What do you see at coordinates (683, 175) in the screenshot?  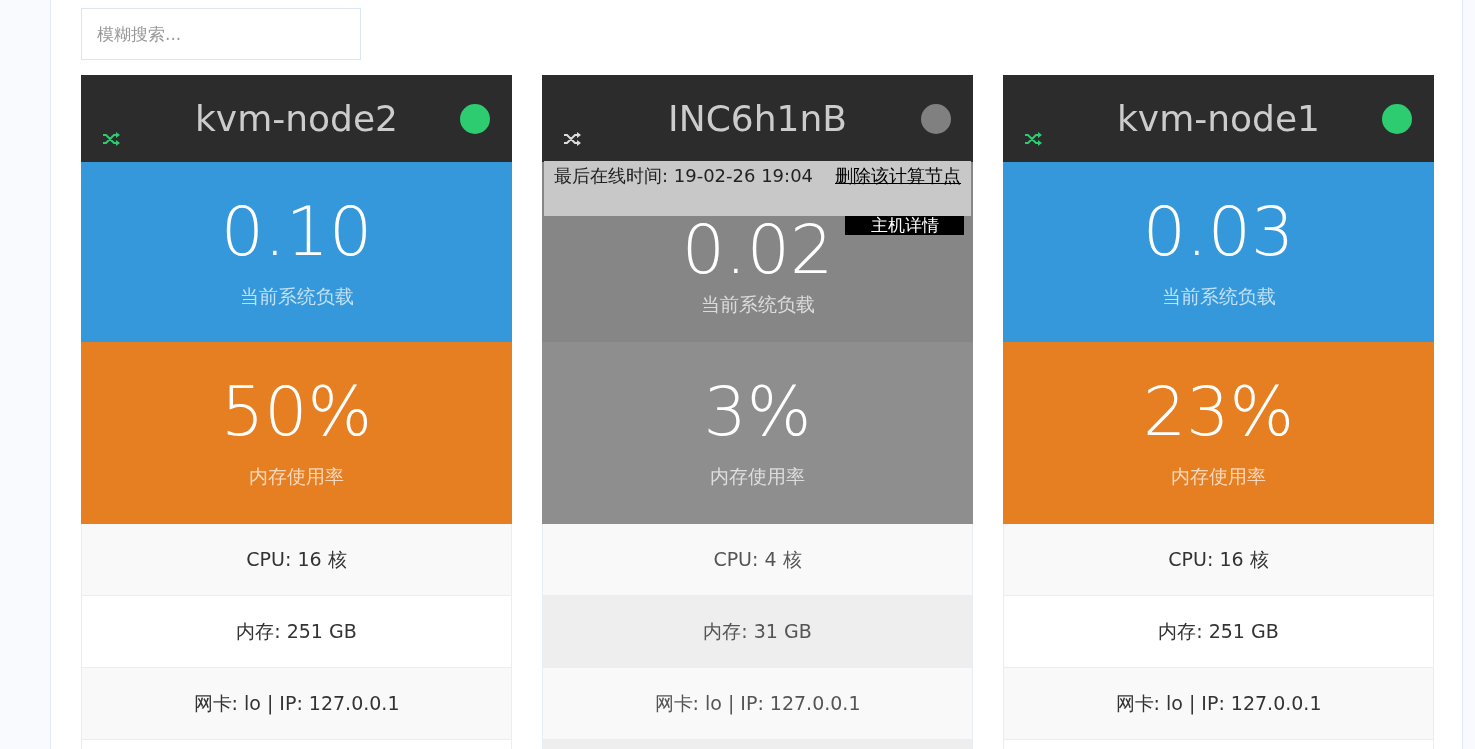 I see `last-online-text: 最后在线时间: 19-02-26 19:04` at bounding box center [683, 175].